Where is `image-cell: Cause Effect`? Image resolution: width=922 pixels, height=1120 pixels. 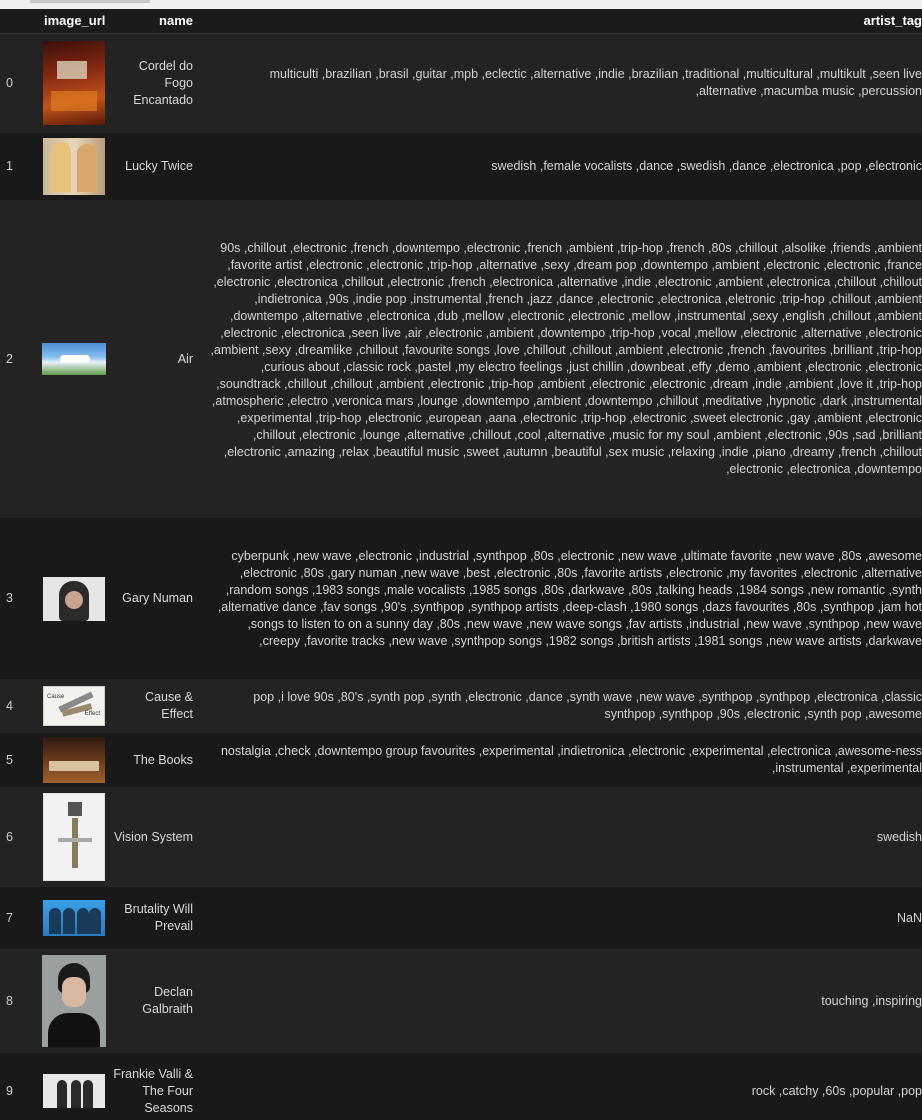
image-cell: Cause Effect is located at coordinates (74, 706).